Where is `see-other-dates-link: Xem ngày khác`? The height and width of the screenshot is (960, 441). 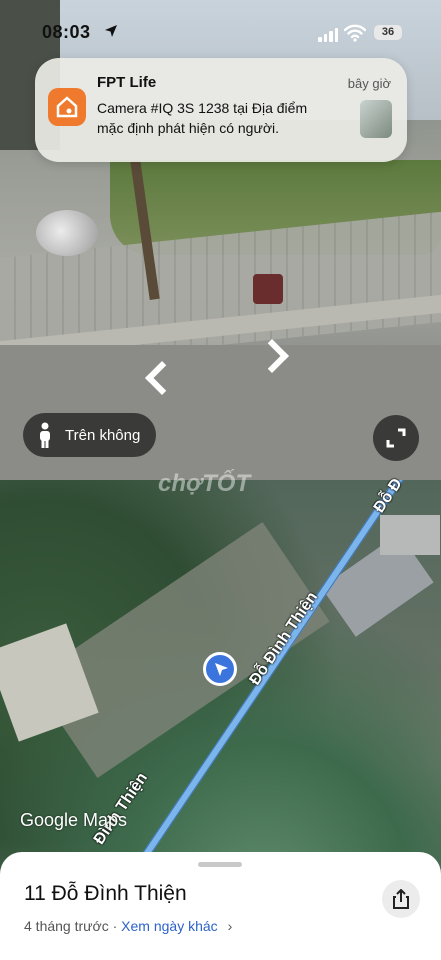
see-other-dates-link: Xem ngày khác is located at coordinates (169, 926).